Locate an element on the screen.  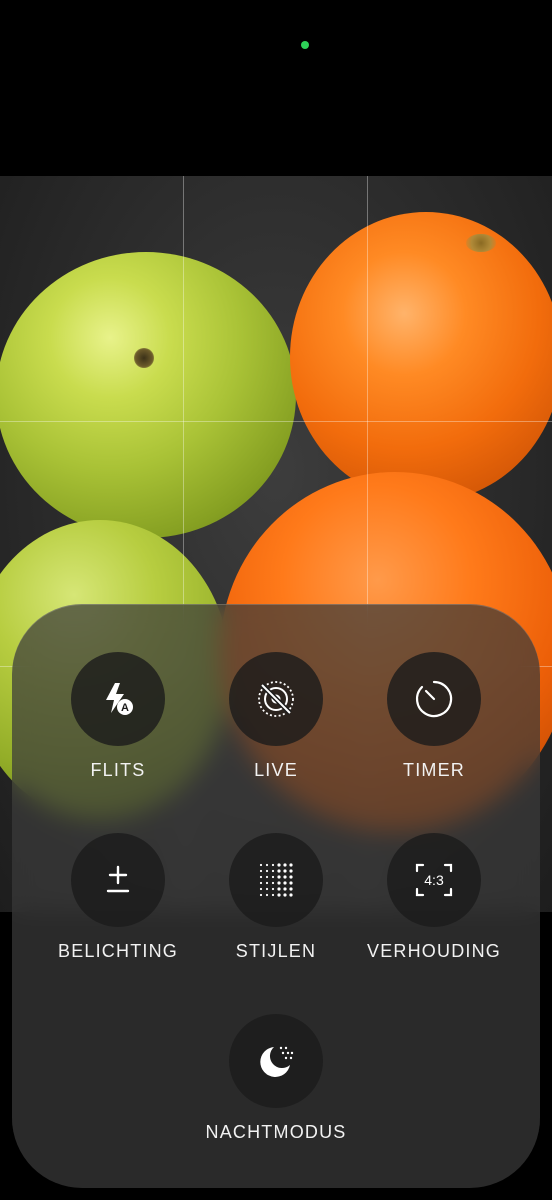
flash-auto-icon: A is located at coordinates (118, 699).